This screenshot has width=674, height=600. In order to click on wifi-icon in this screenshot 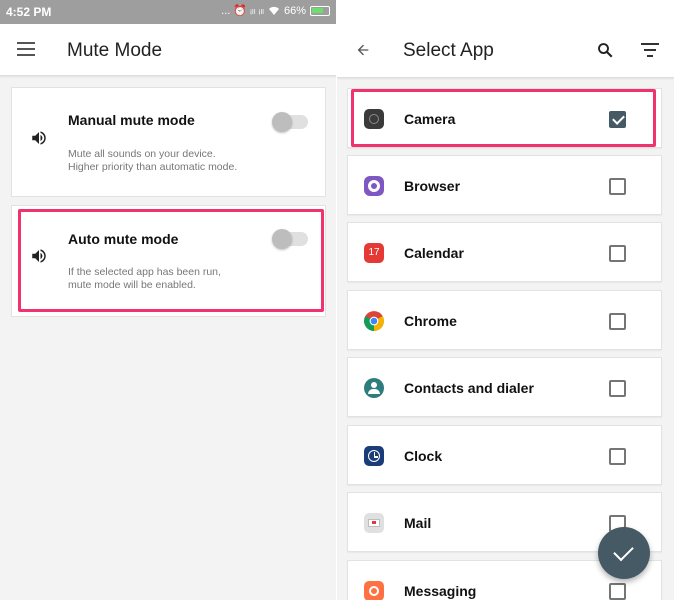, I will do `click(273, 10)`.